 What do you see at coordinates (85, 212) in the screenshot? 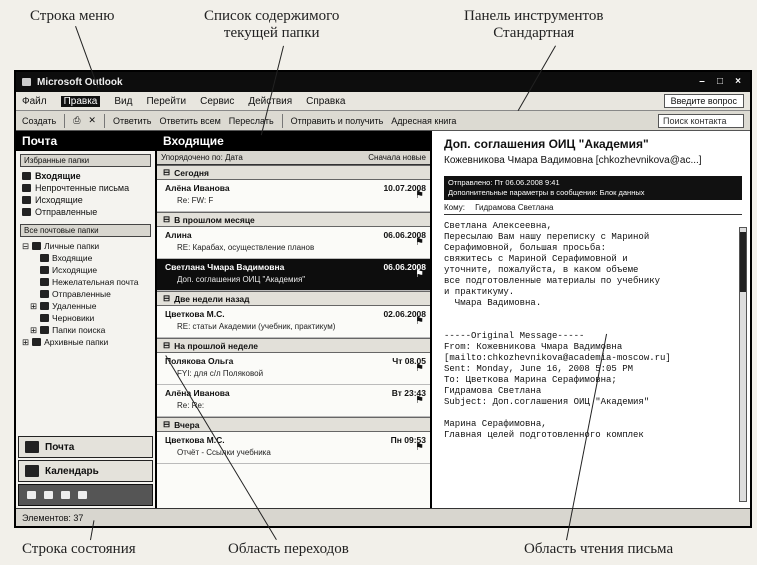
I see `favorite-sent: Отправленные` at bounding box center [85, 212].